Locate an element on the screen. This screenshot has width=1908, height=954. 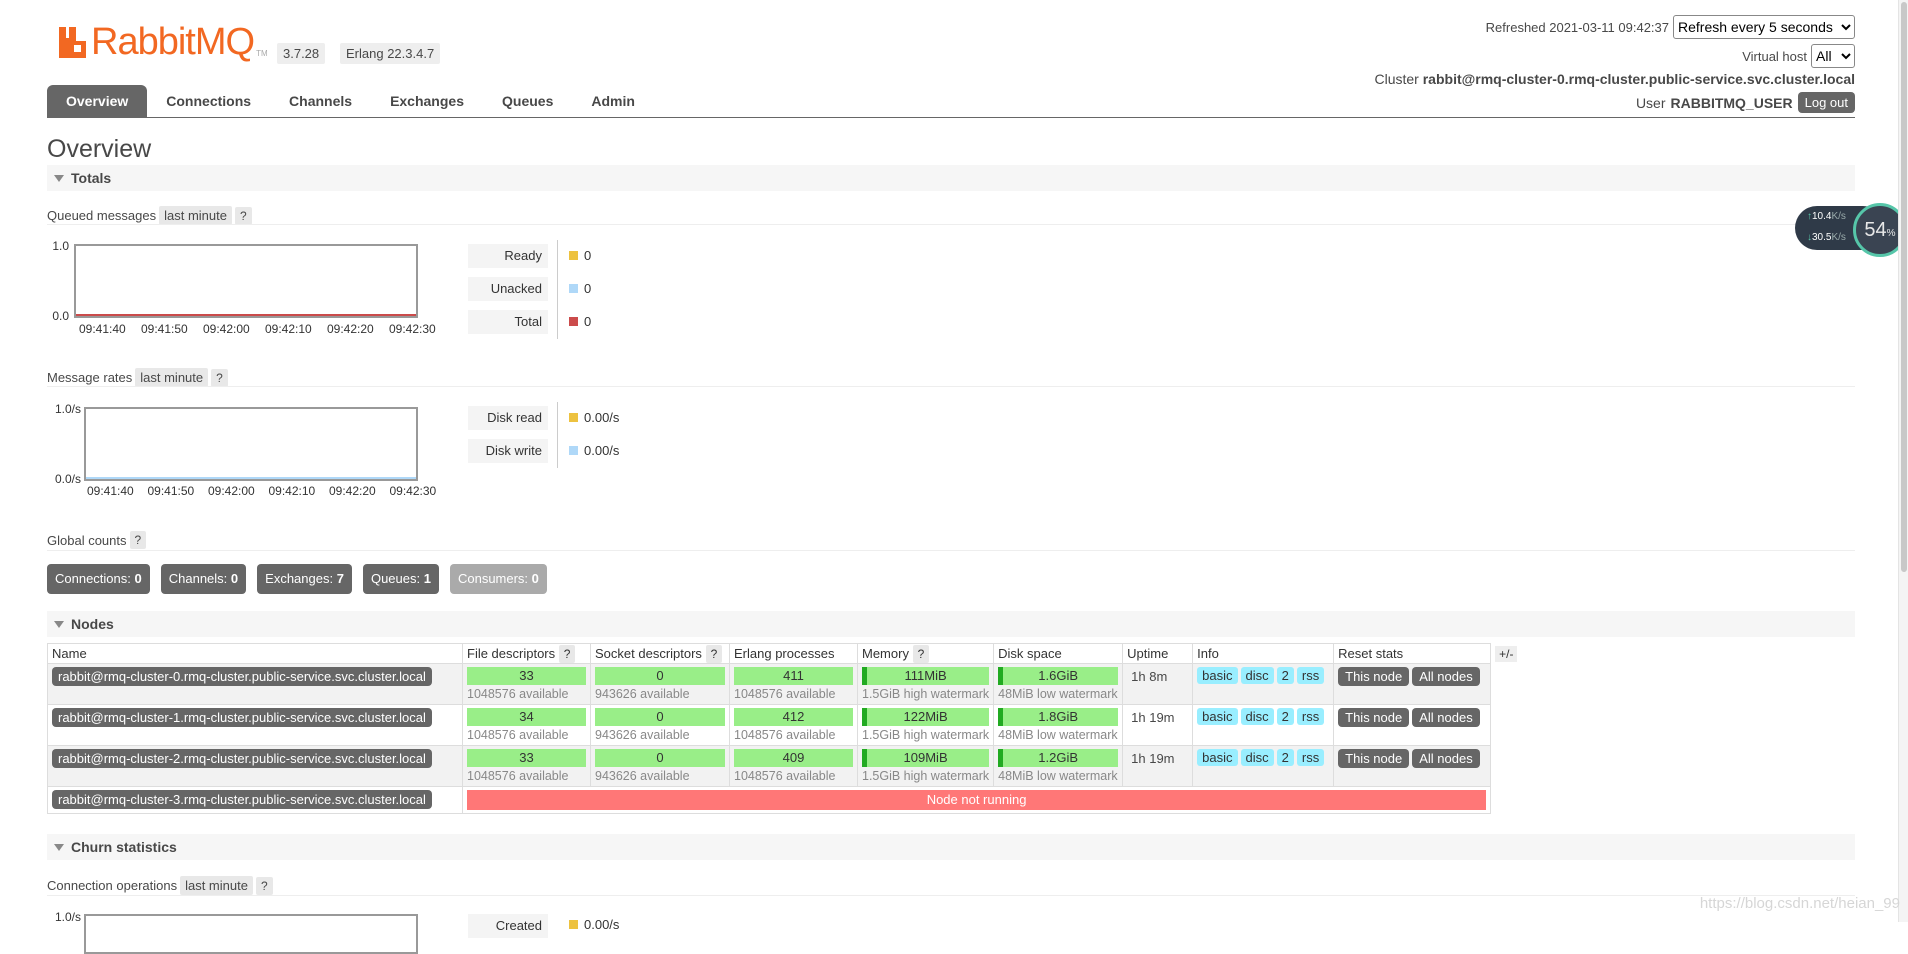
file-descriptors-bar: 33 is located at coordinates (526, 758).